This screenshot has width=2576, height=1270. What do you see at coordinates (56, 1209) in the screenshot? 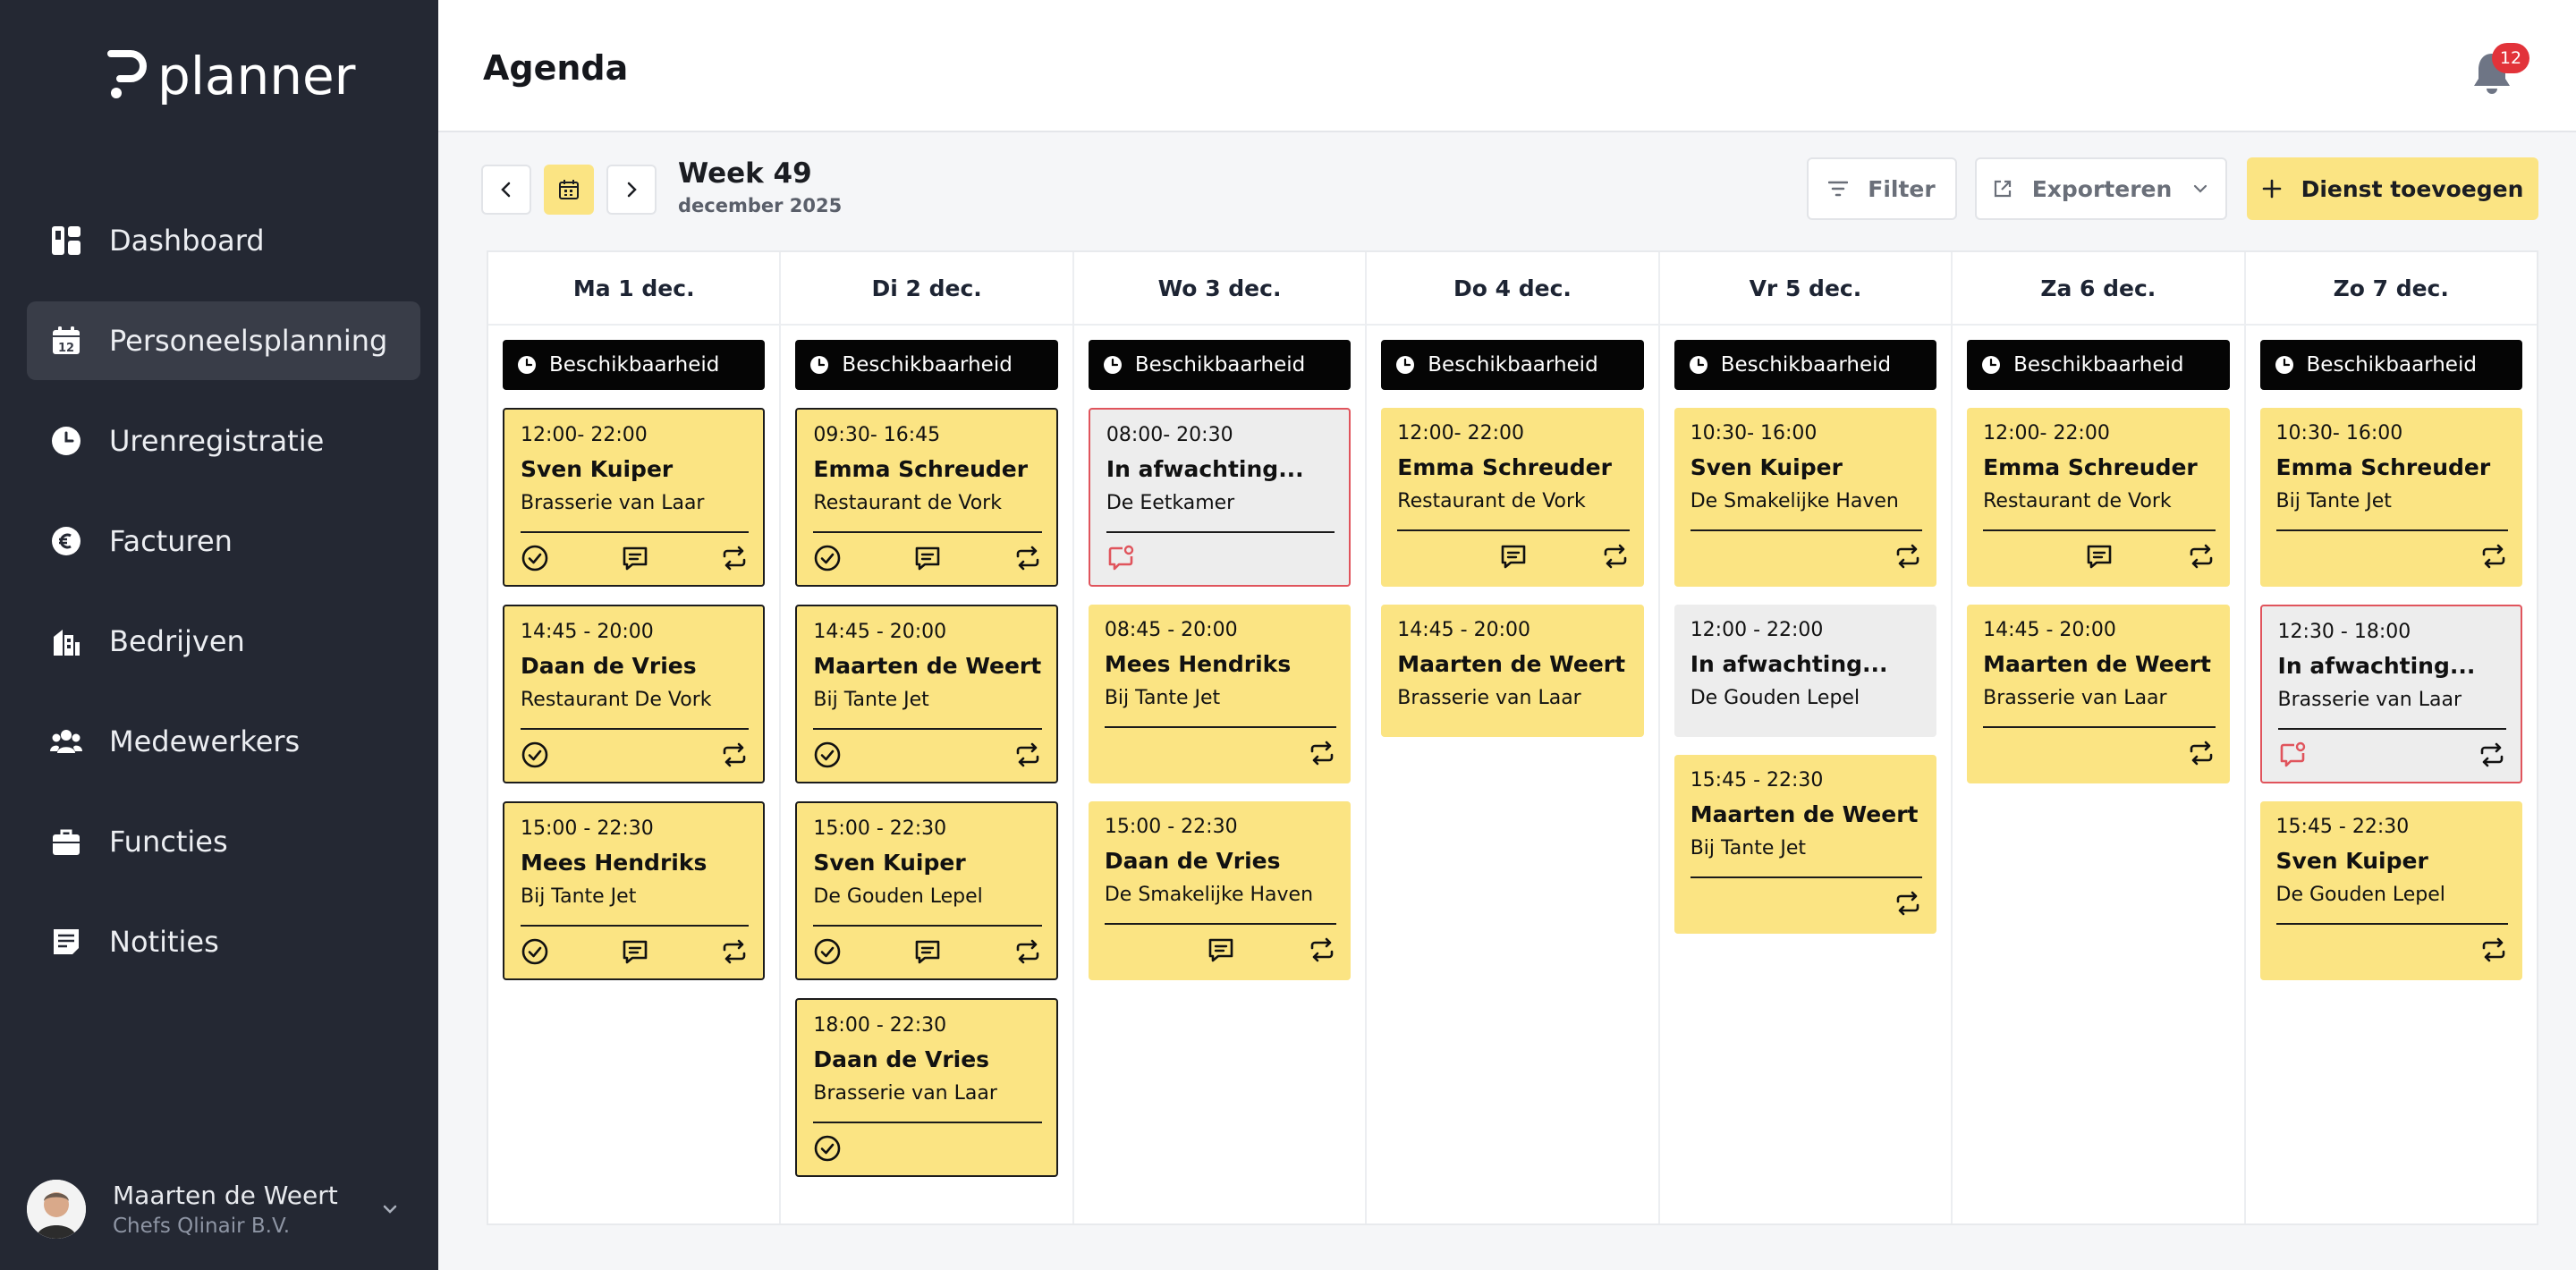
I see `avatar` at bounding box center [56, 1209].